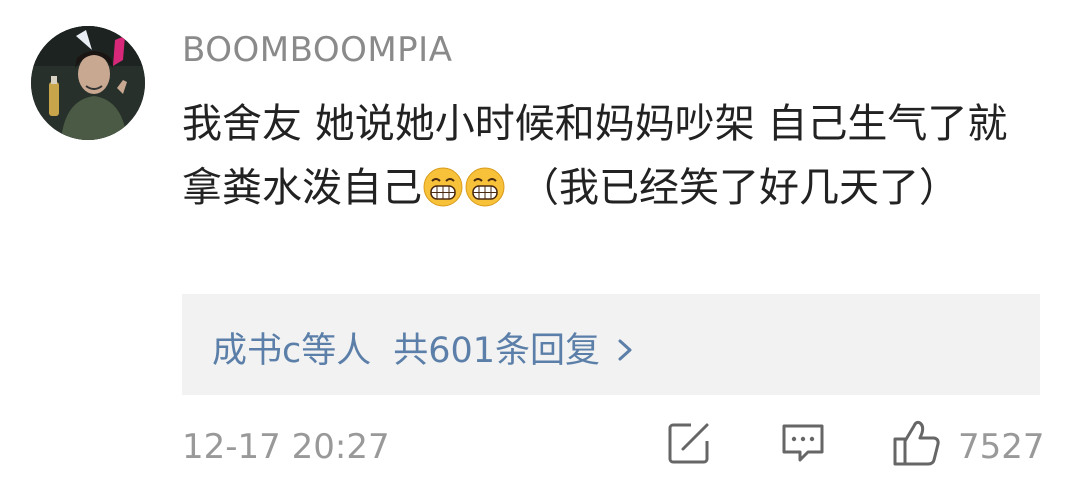 The height and width of the screenshot is (492, 1070). I want to click on replies-link: 成书c等人 共601条回复, so click(424, 347).